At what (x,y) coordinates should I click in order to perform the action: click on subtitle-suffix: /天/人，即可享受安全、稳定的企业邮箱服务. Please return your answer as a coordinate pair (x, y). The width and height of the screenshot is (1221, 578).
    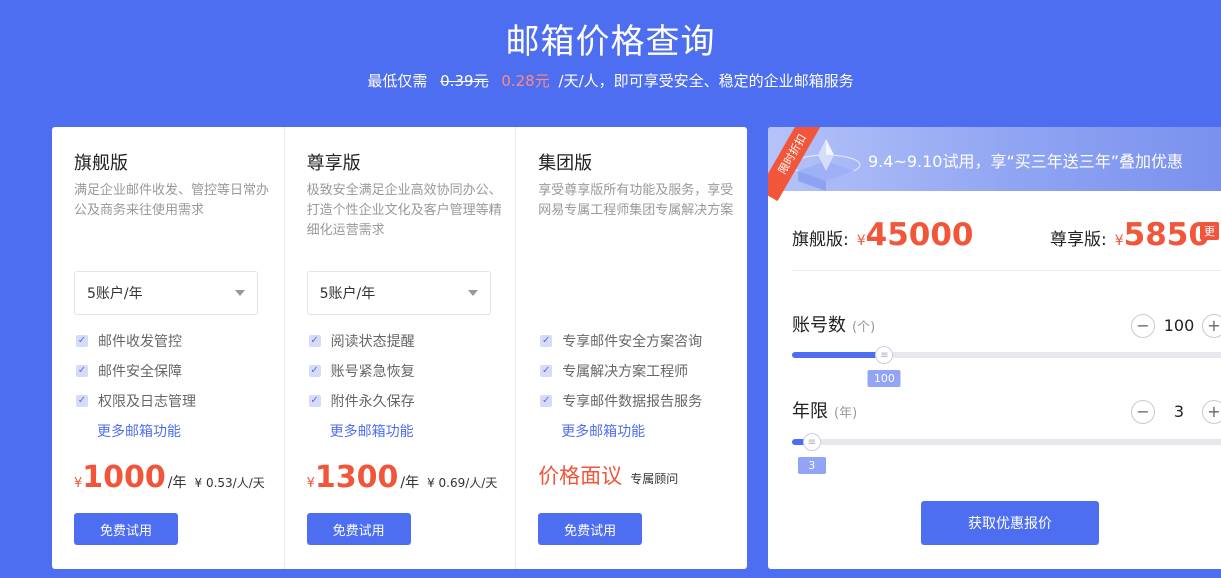
    Looking at the image, I should click on (706, 81).